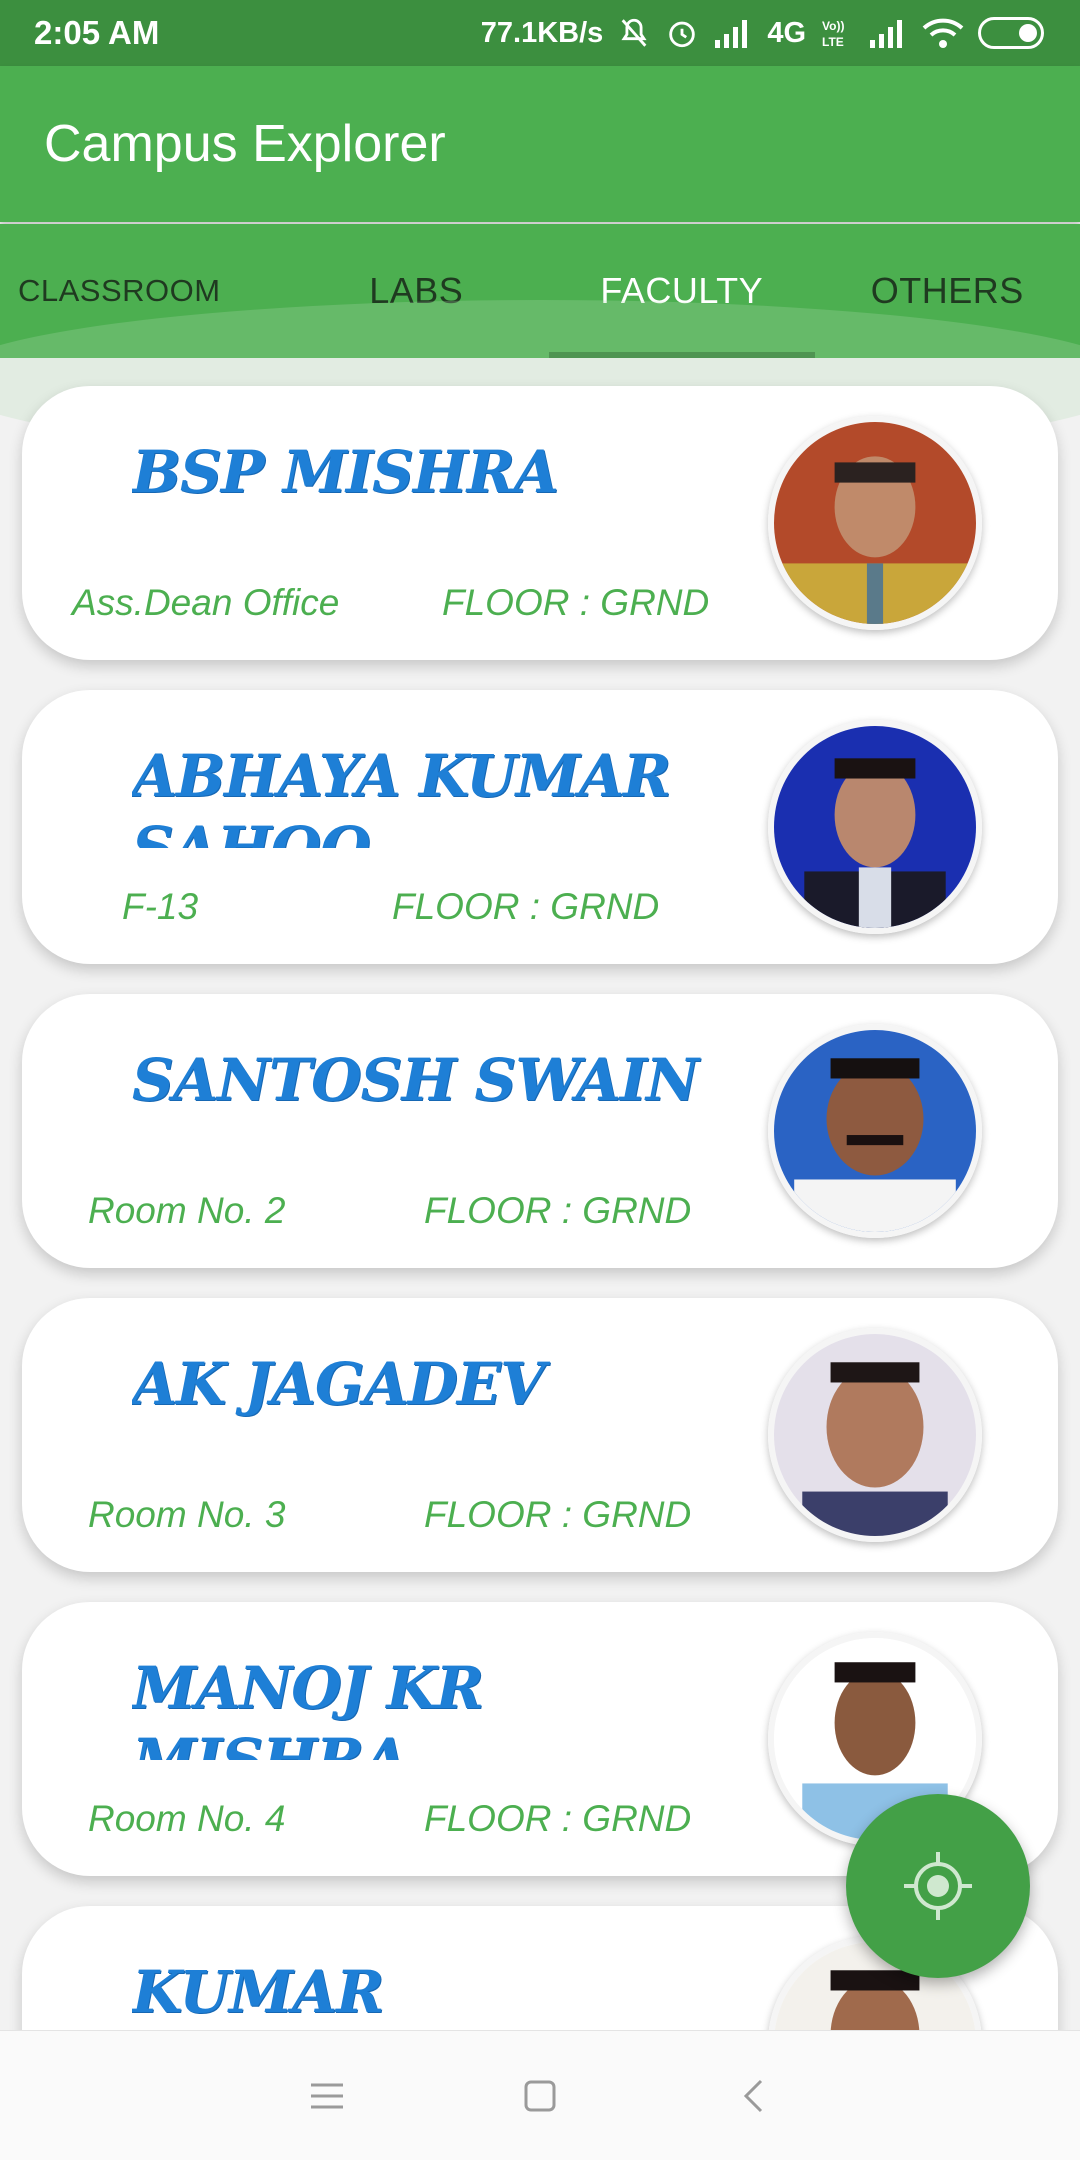 This screenshot has height=2160, width=1080. Describe the element at coordinates (762, 33) in the screenshot. I see `status-icons: 77.1KB/s 4G Vo)) LTE` at that location.